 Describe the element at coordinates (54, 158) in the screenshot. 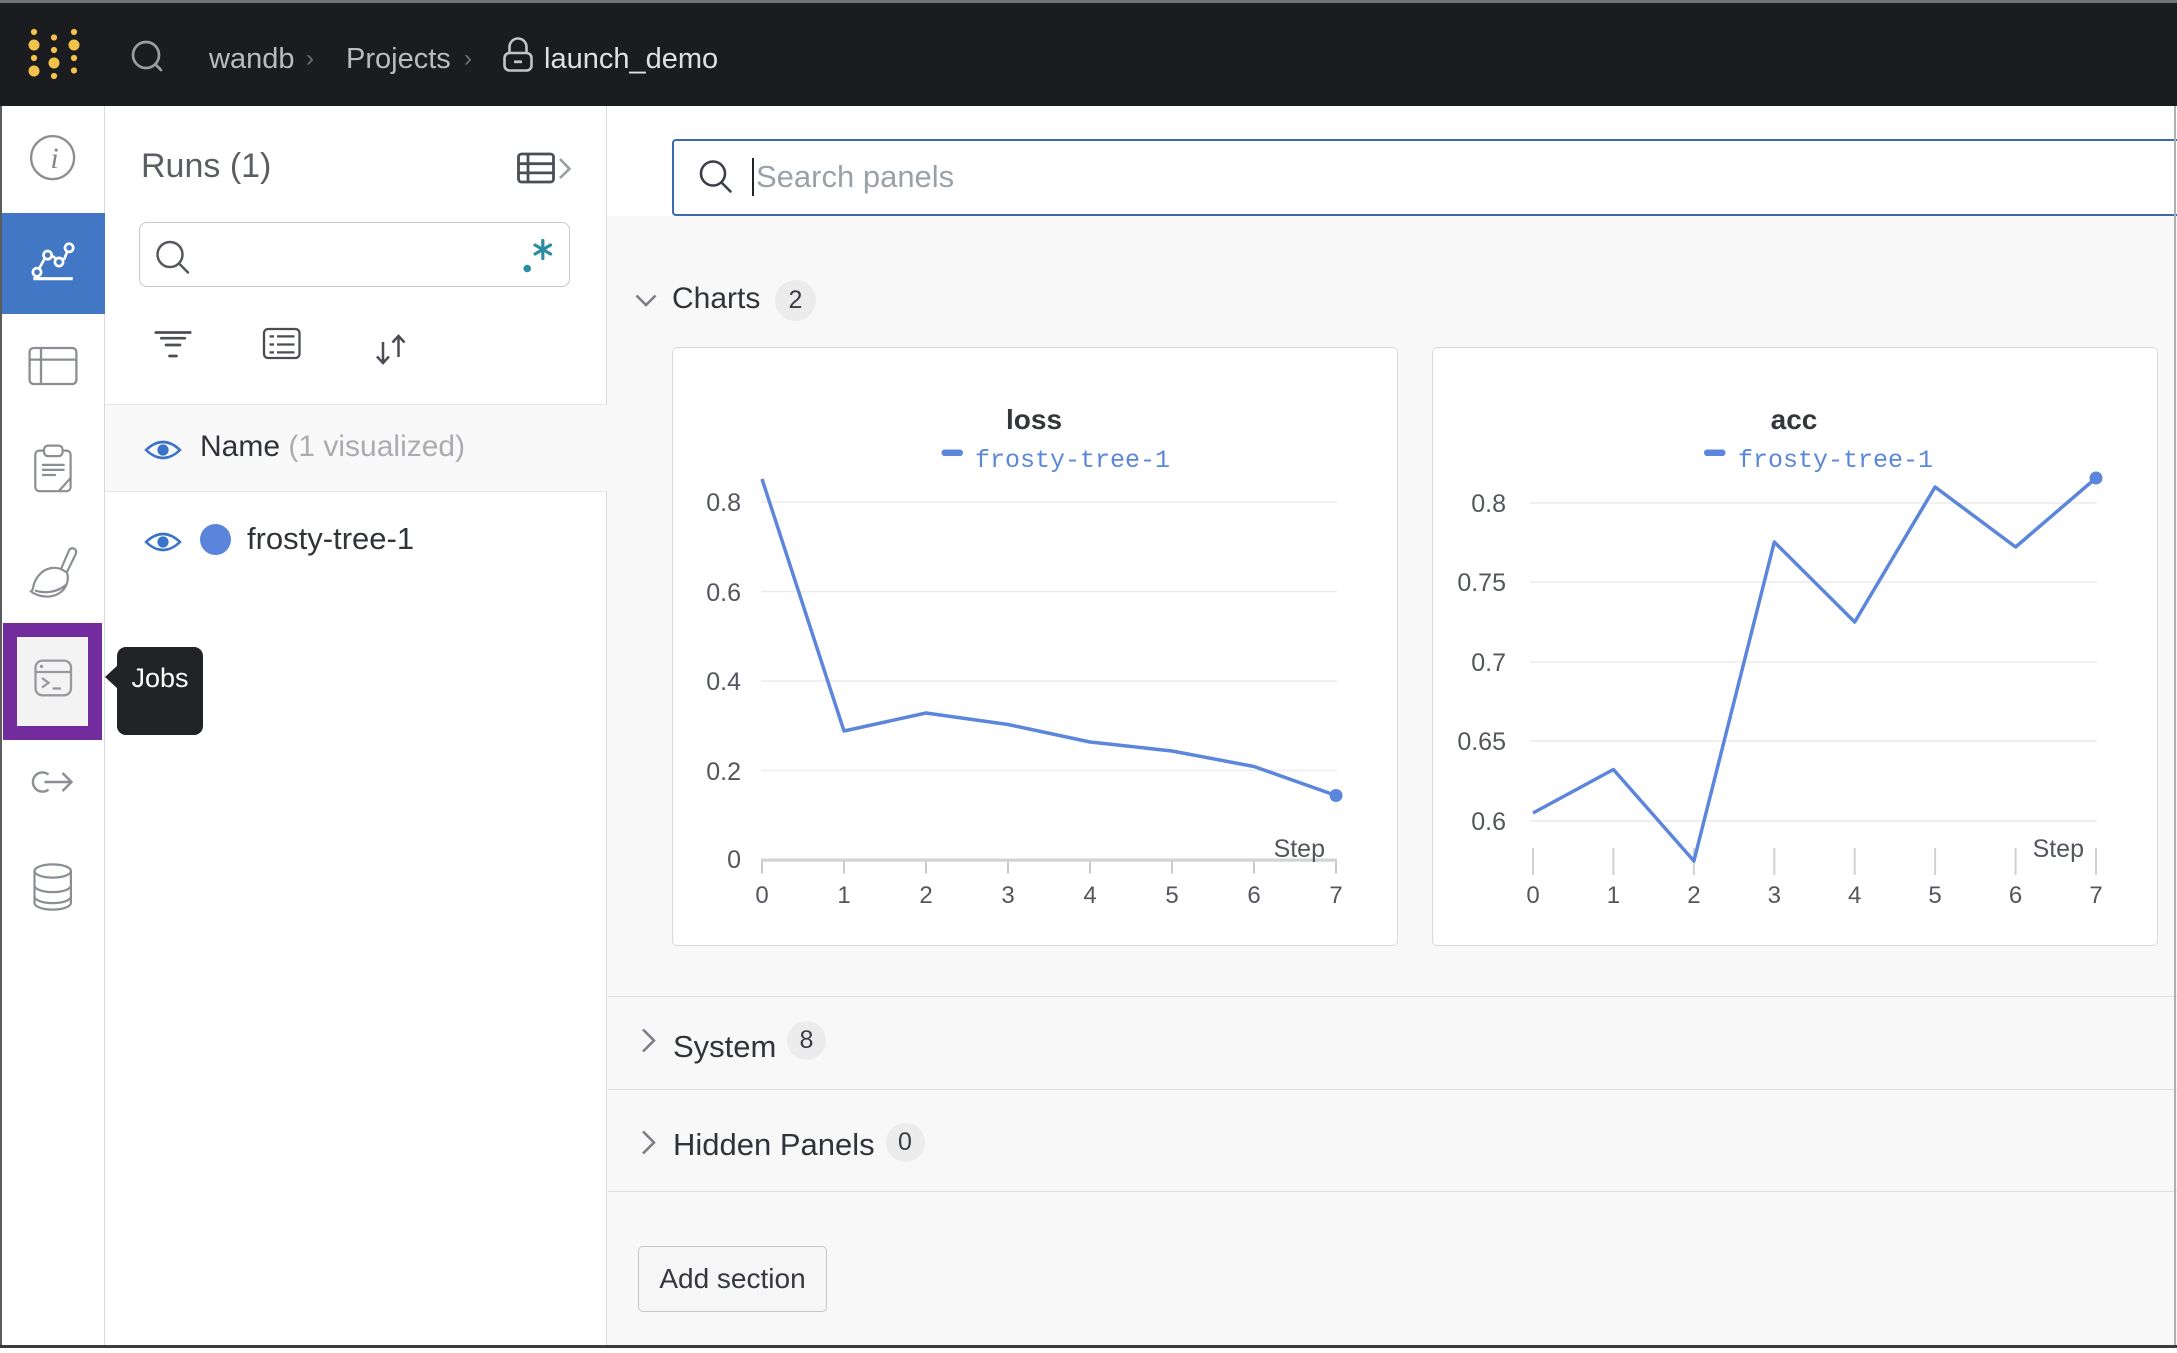

I see `svg-text: i` at that location.